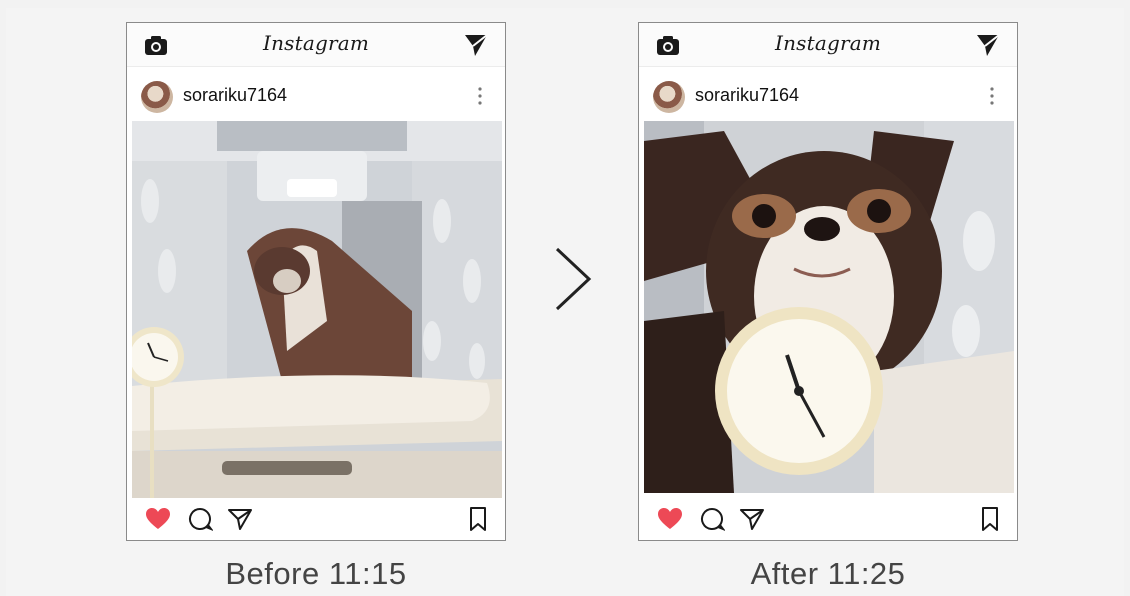 This screenshot has width=1130, height=596. What do you see at coordinates (828, 573) in the screenshot?
I see `caption-after: After 11:25` at bounding box center [828, 573].